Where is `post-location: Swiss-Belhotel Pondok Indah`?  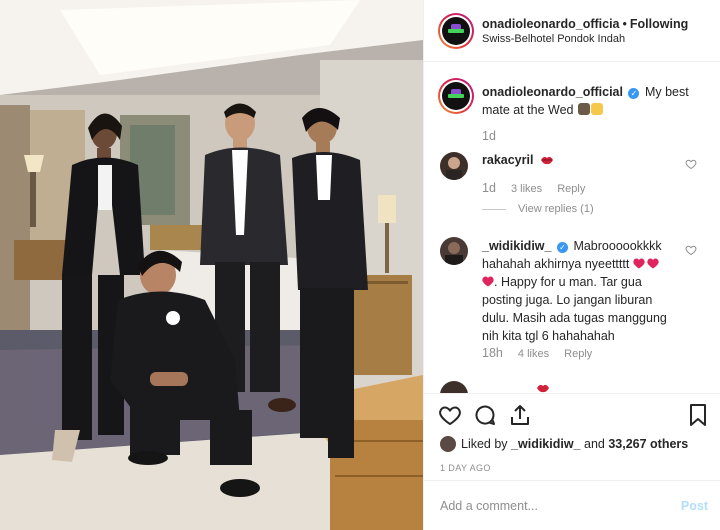
post-location: Swiss-Belhotel Pondok Indah is located at coordinates (553, 39).